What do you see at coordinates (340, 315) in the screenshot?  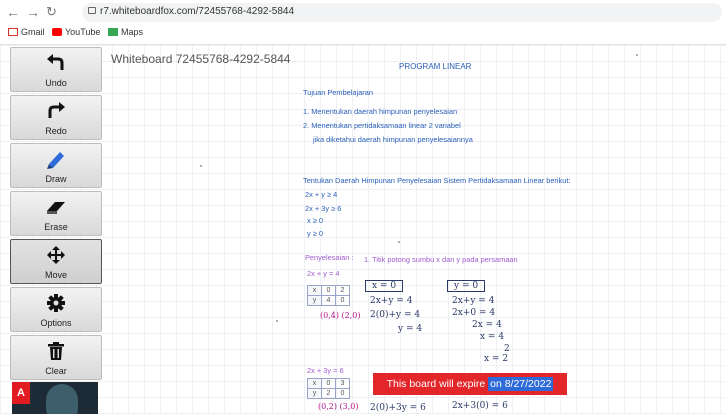 I see `points-eq-a: (0,4) (2,0)` at bounding box center [340, 315].